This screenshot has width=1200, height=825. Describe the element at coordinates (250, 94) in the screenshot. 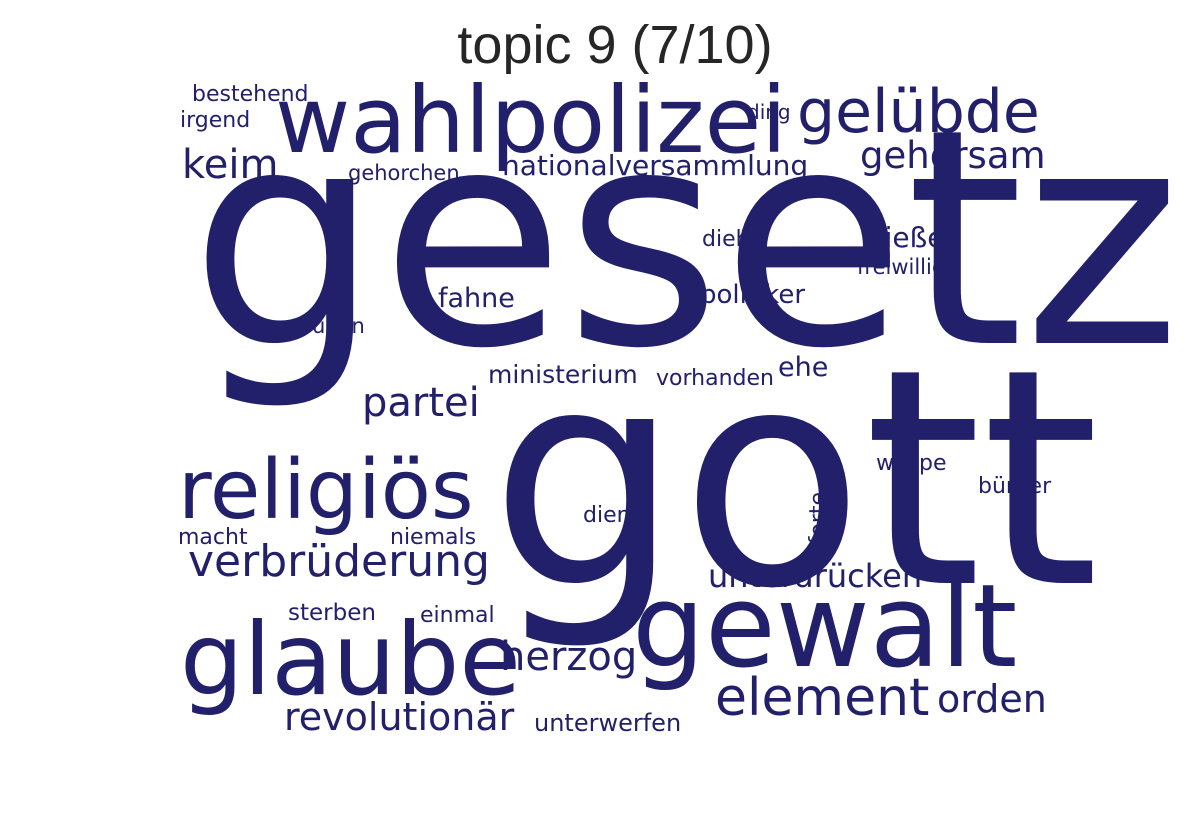

I see `cloud-word-bestehend: bestehend` at that location.